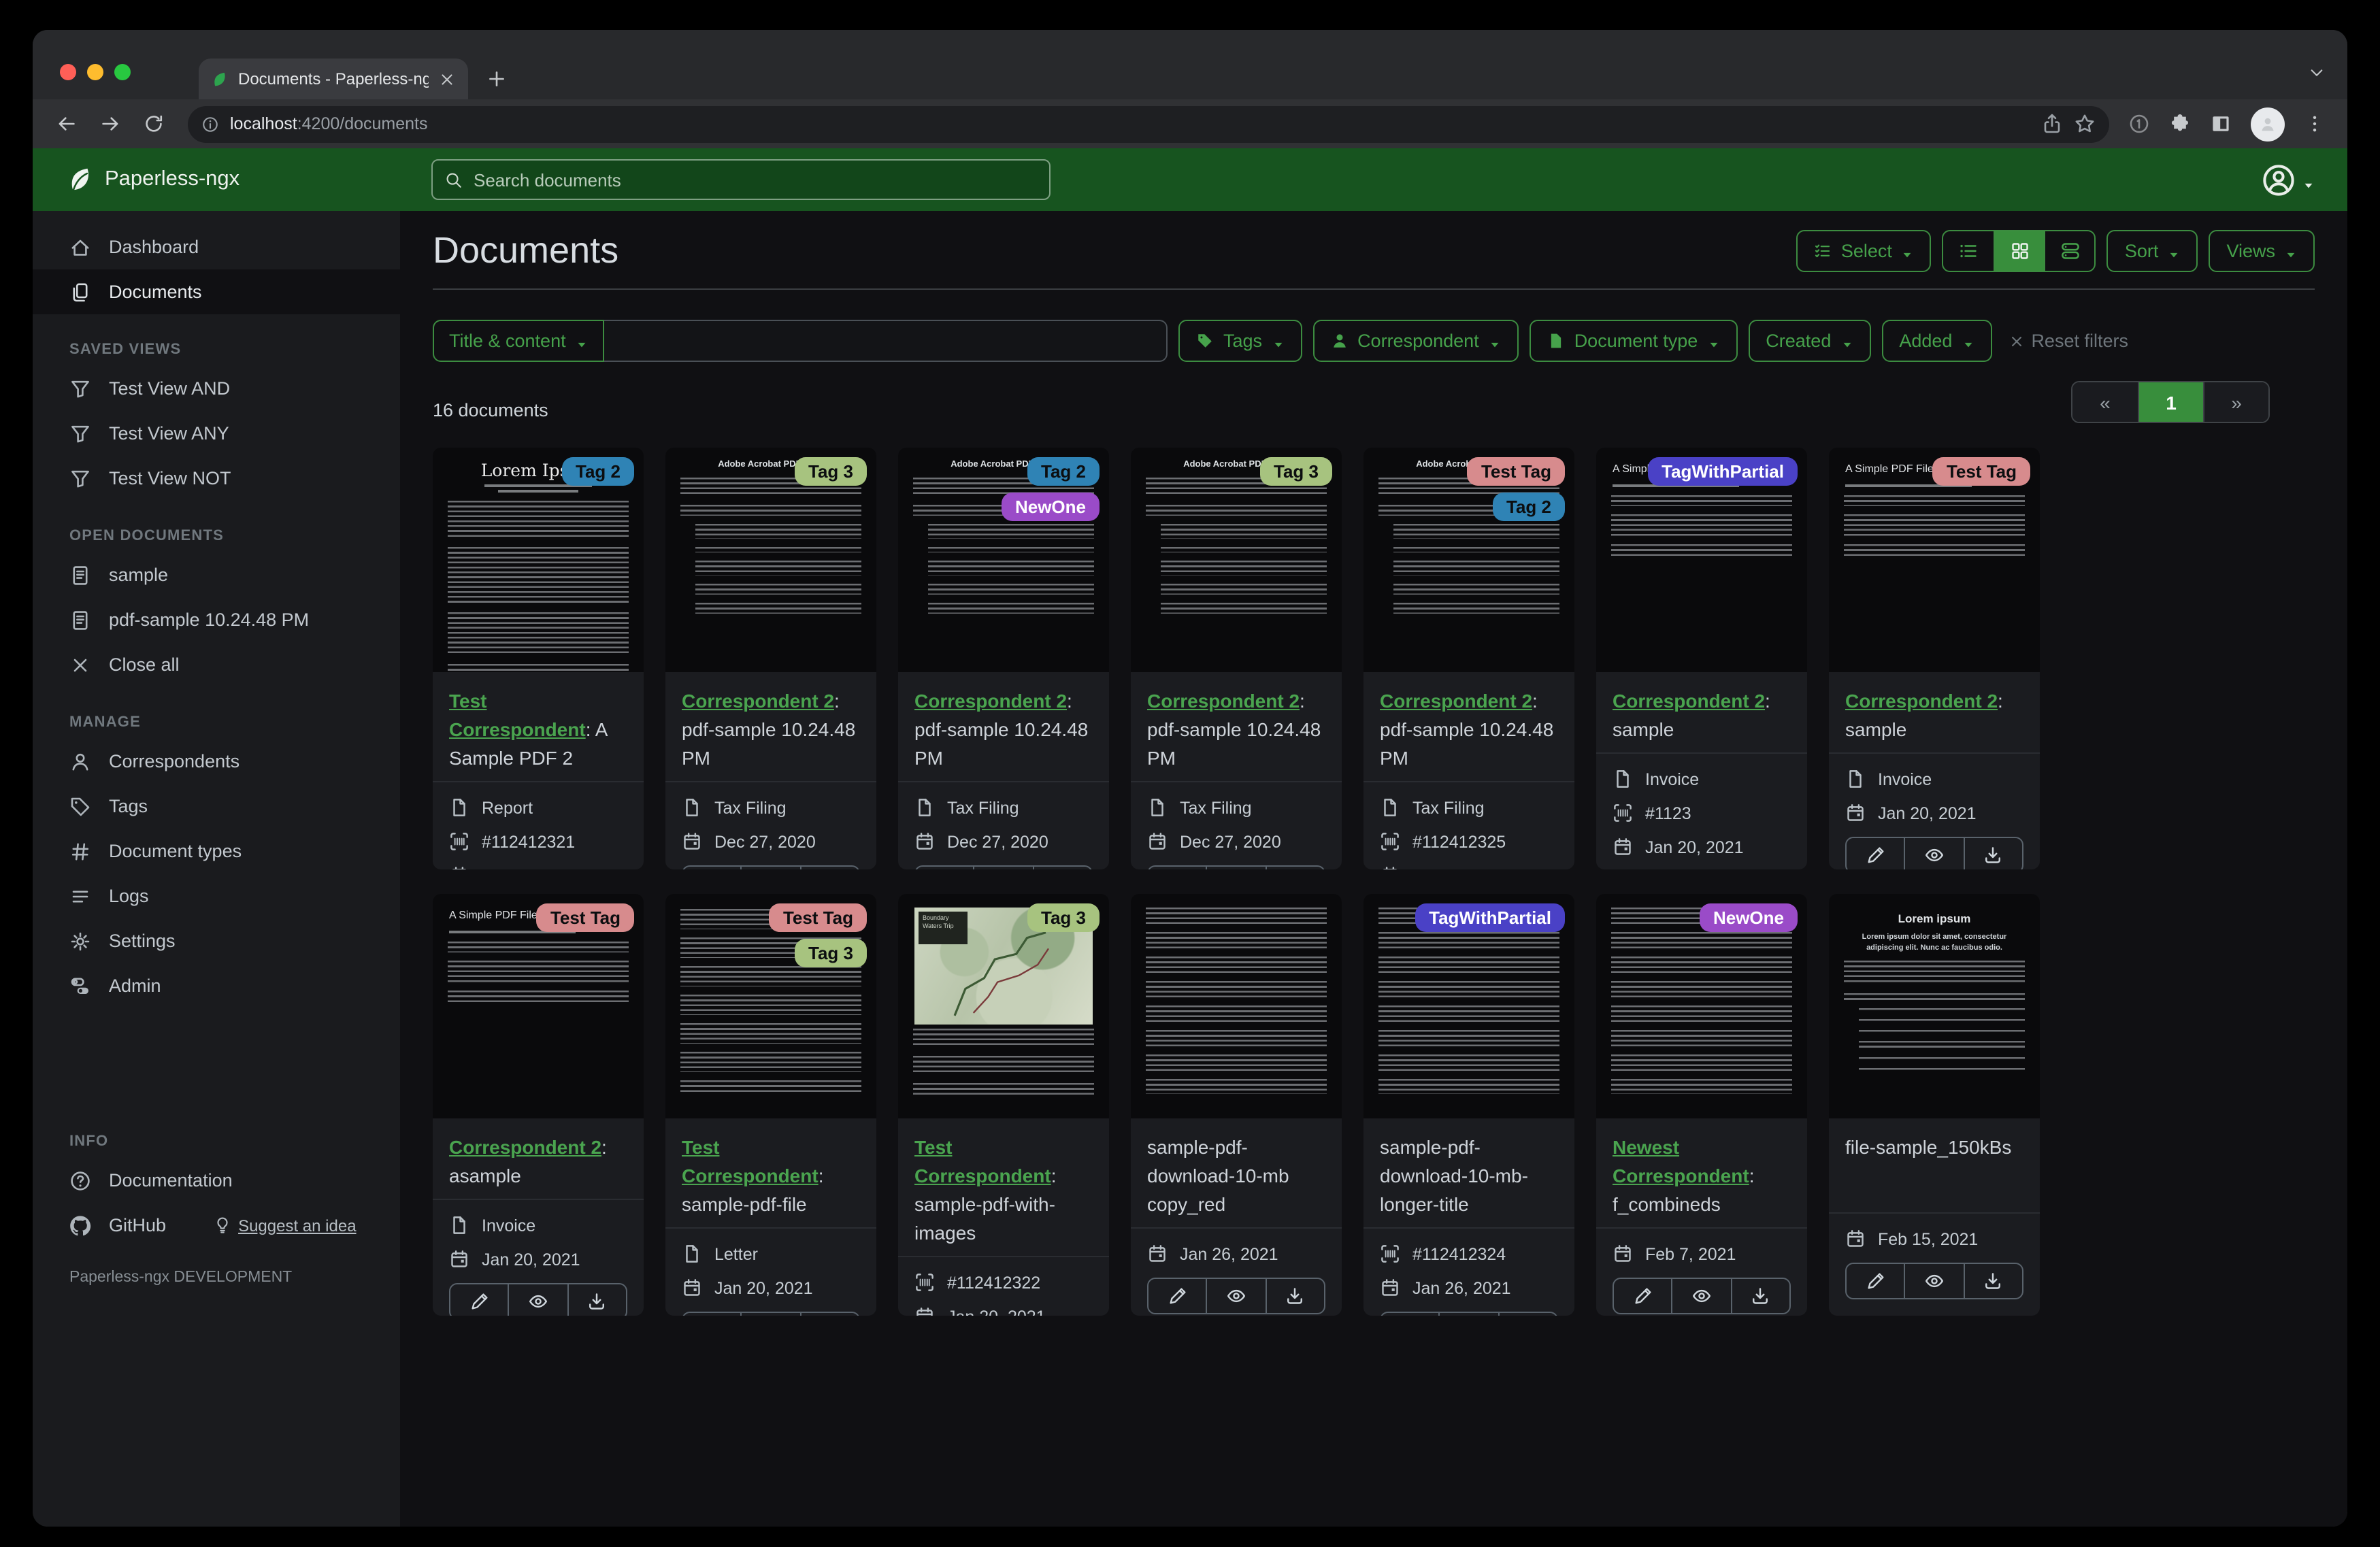 This screenshot has height=1547, width=2380. What do you see at coordinates (770, 1006) in the screenshot?
I see `document-thumbnail: Test Tag Tag 3` at bounding box center [770, 1006].